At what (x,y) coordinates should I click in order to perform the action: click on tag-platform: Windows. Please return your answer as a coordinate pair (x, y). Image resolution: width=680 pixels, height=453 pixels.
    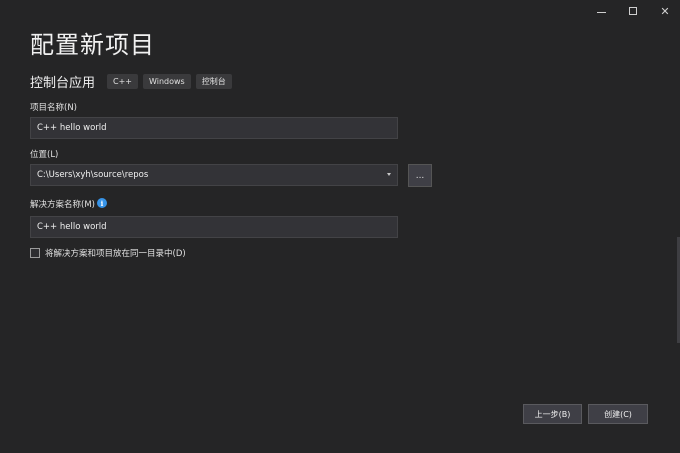
    Looking at the image, I should click on (167, 81).